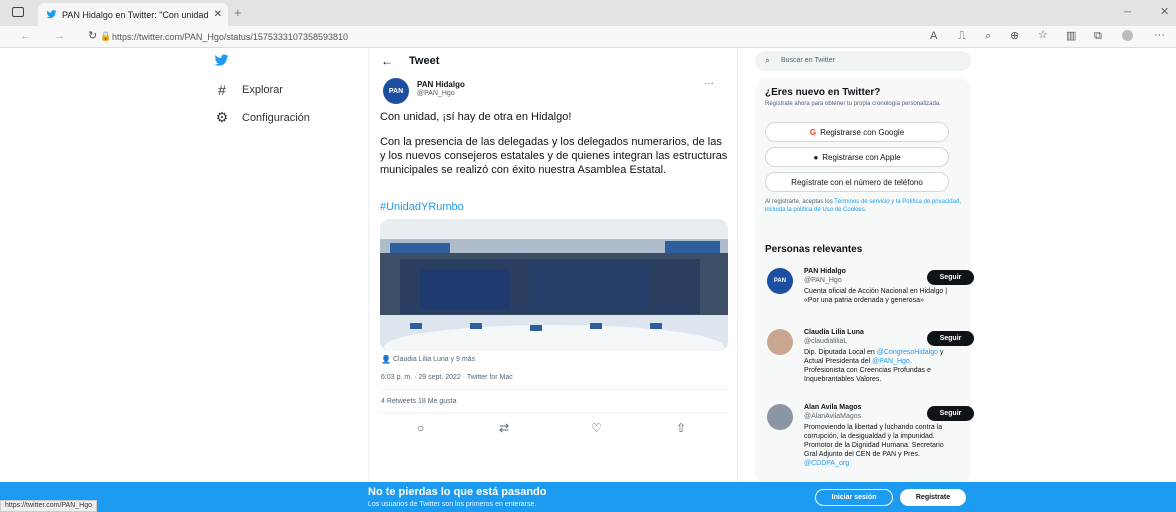 The width and height of the screenshot is (1176, 512). Describe the element at coordinates (106, 36) in the screenshot. I see `lock-icon: 🔒` at that location.